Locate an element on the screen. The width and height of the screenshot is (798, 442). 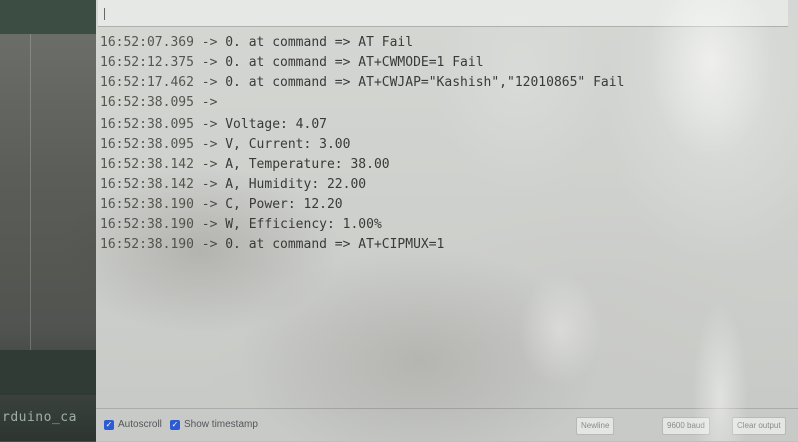
ide-editor-strip: rduino_ca is located at coordinates (48, 220).